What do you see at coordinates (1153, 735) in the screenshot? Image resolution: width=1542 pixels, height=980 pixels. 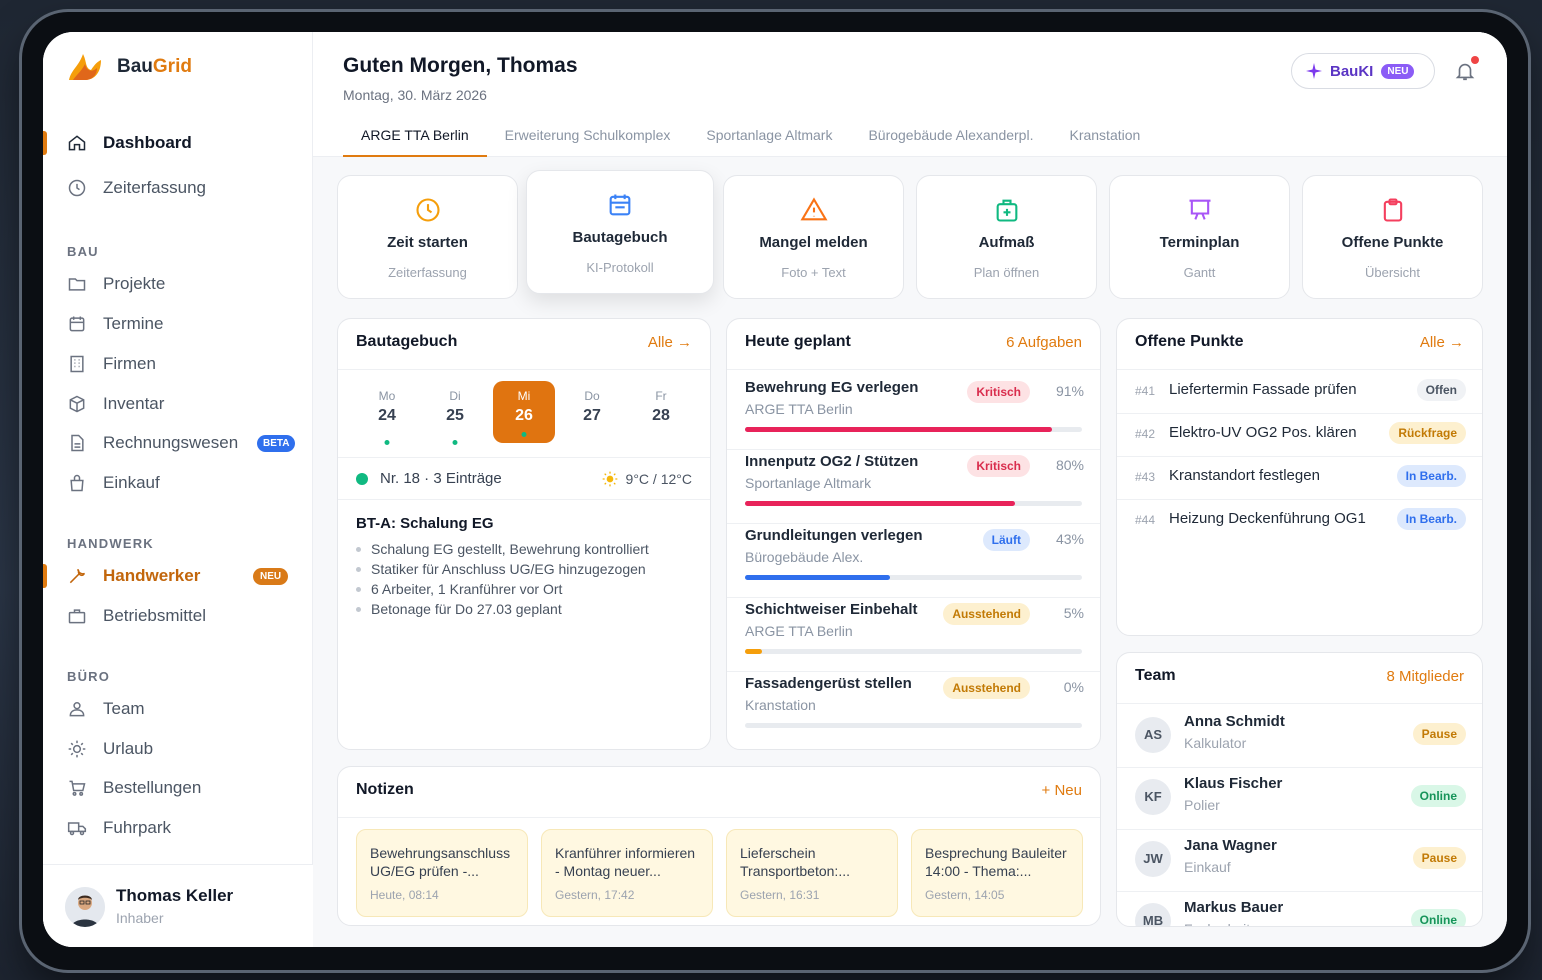 I see `avatar: AS` at bounding box center [1153, 735].